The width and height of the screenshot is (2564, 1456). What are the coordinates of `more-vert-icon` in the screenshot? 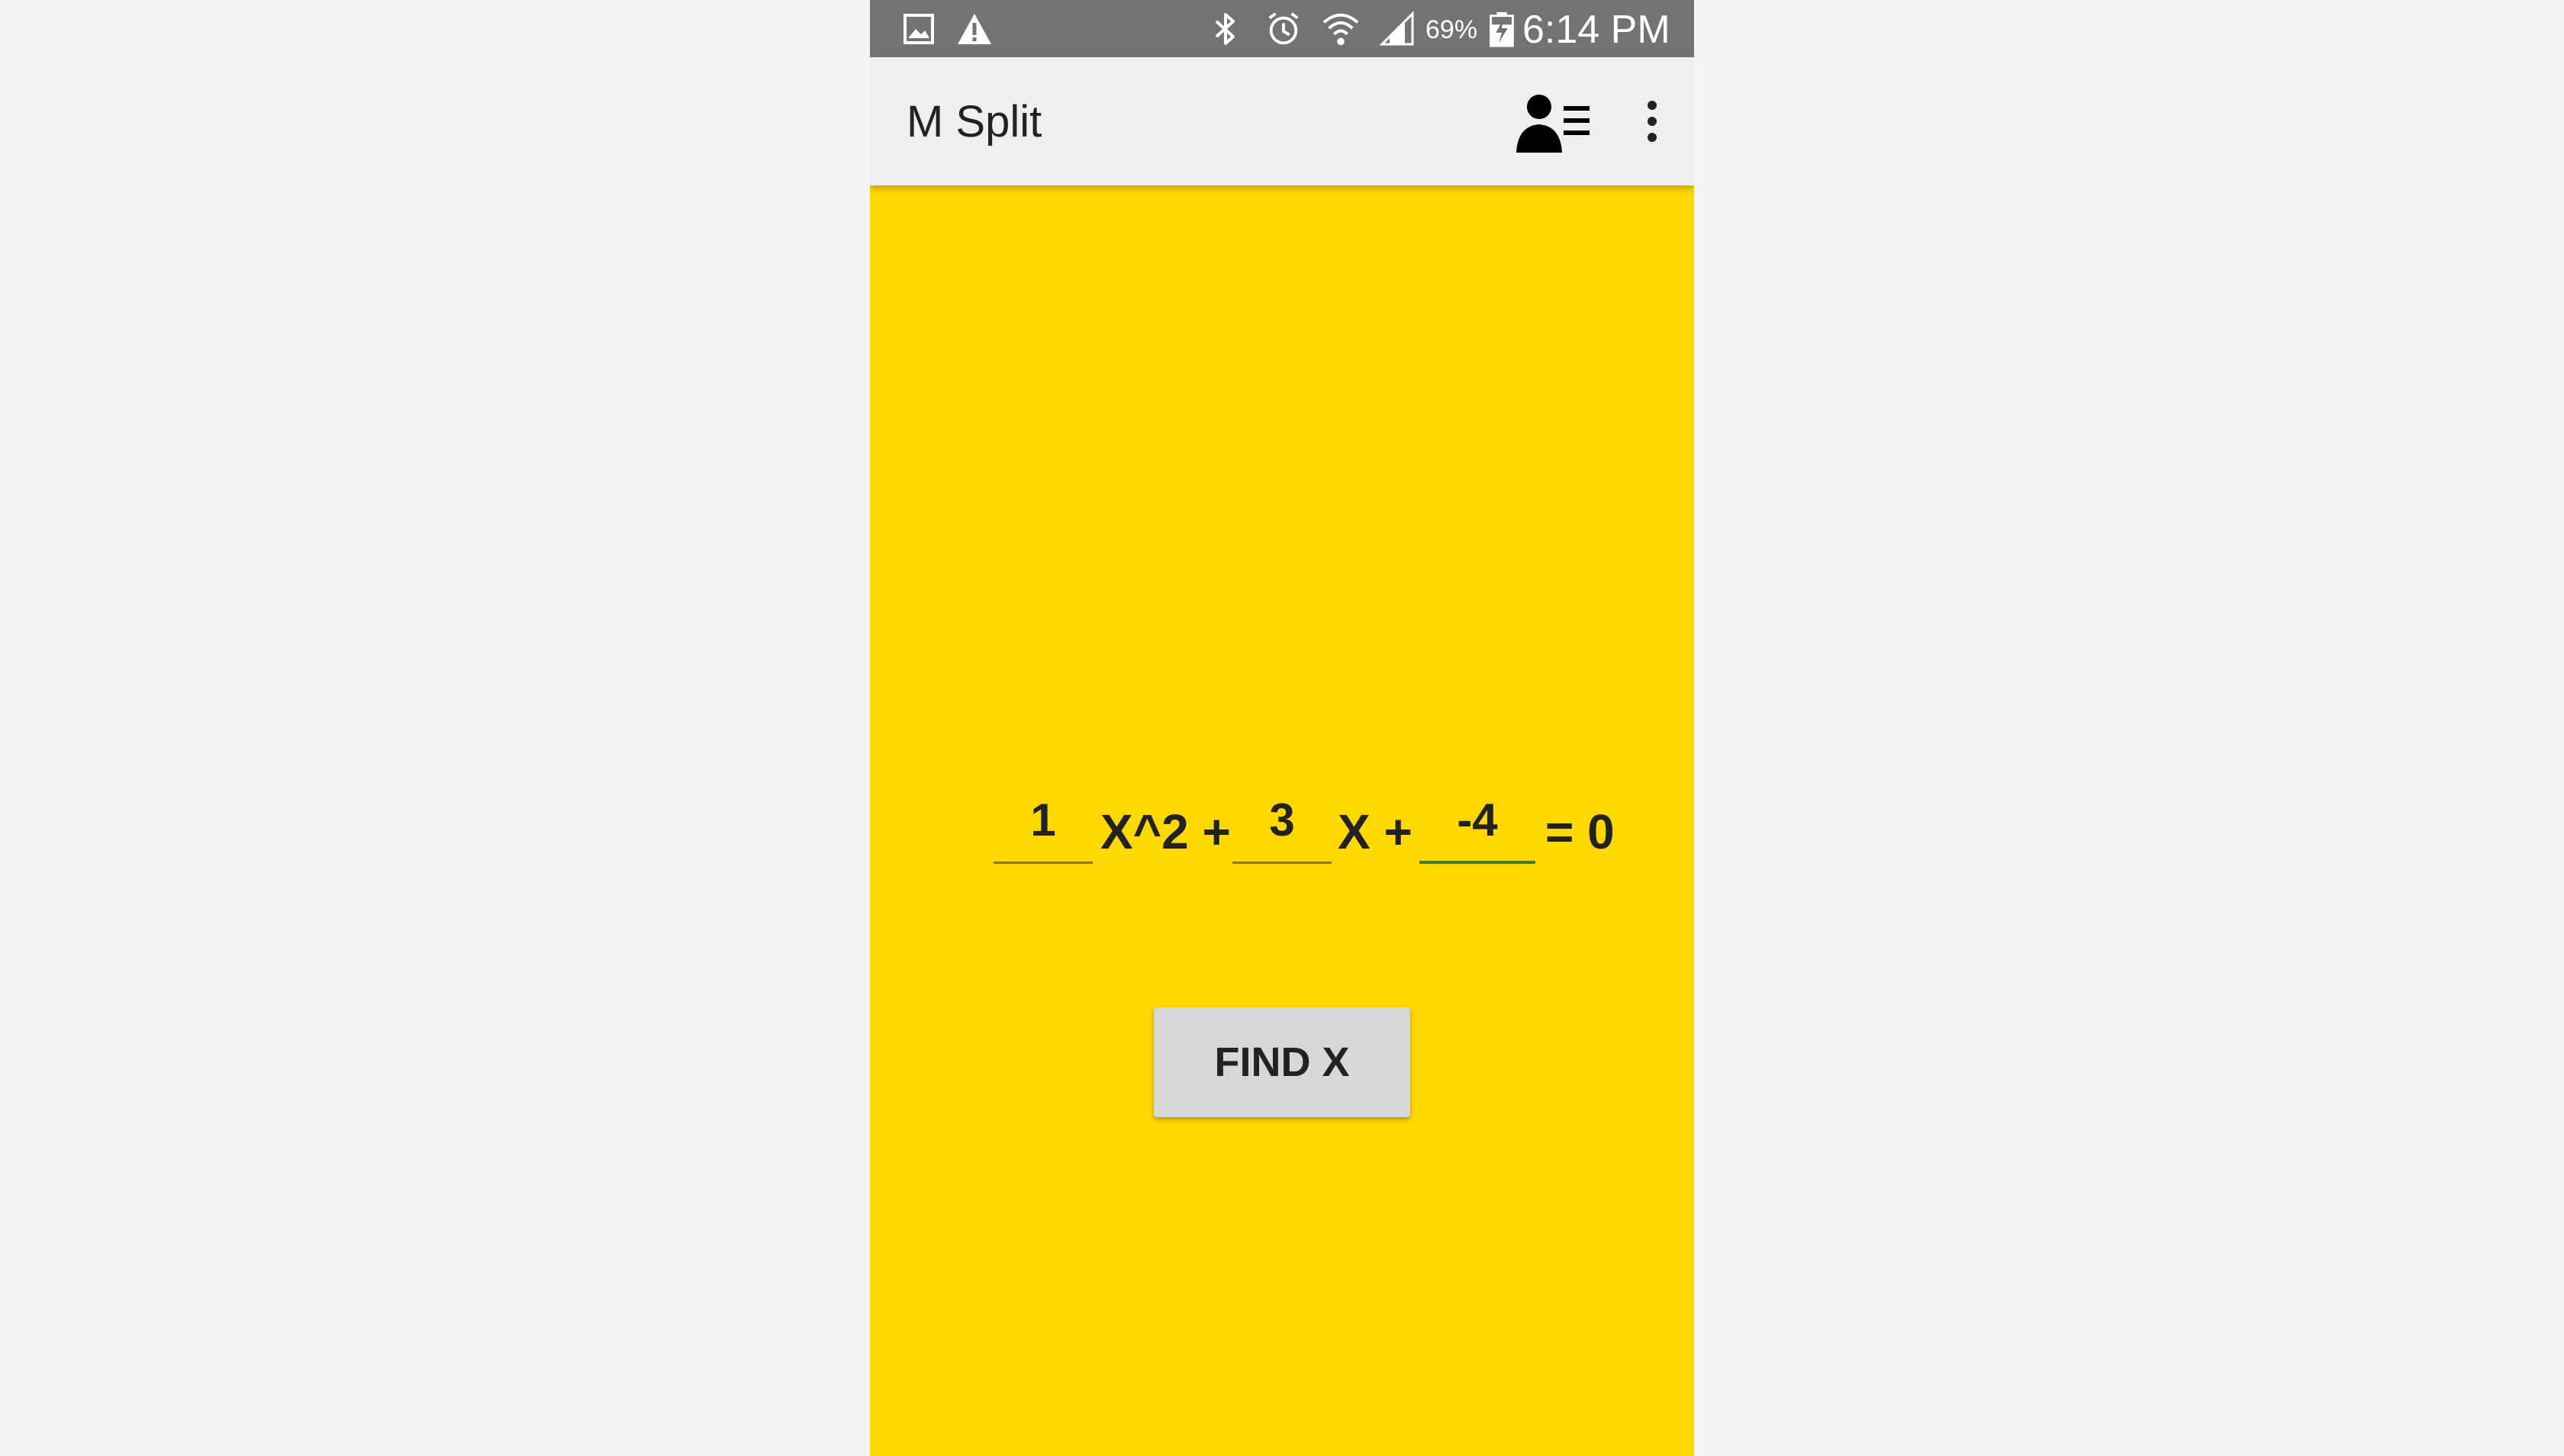 It's located at (1652, 121).